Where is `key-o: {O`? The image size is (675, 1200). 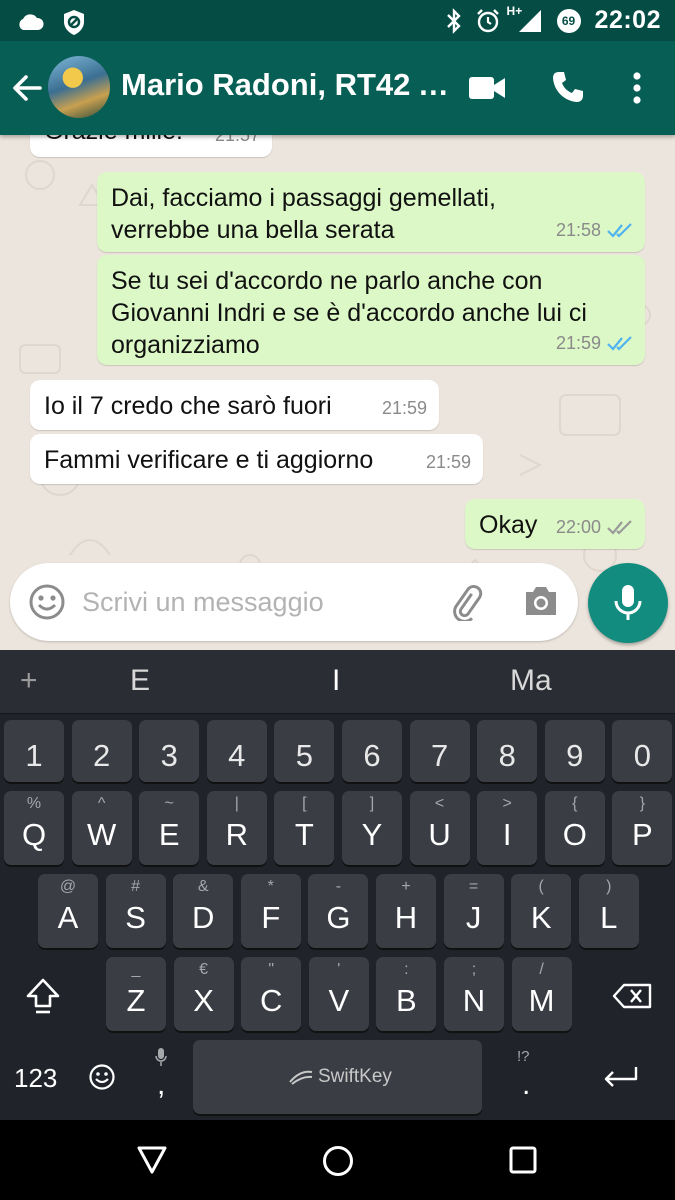
key-o: {O is located at coordinates (574, 828).